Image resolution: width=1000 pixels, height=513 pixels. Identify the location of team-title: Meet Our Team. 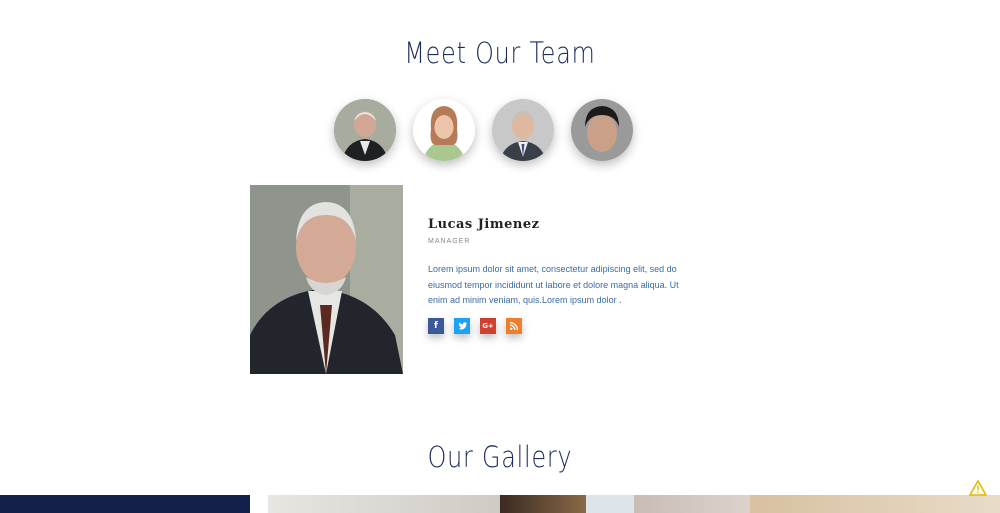
(500, 53).